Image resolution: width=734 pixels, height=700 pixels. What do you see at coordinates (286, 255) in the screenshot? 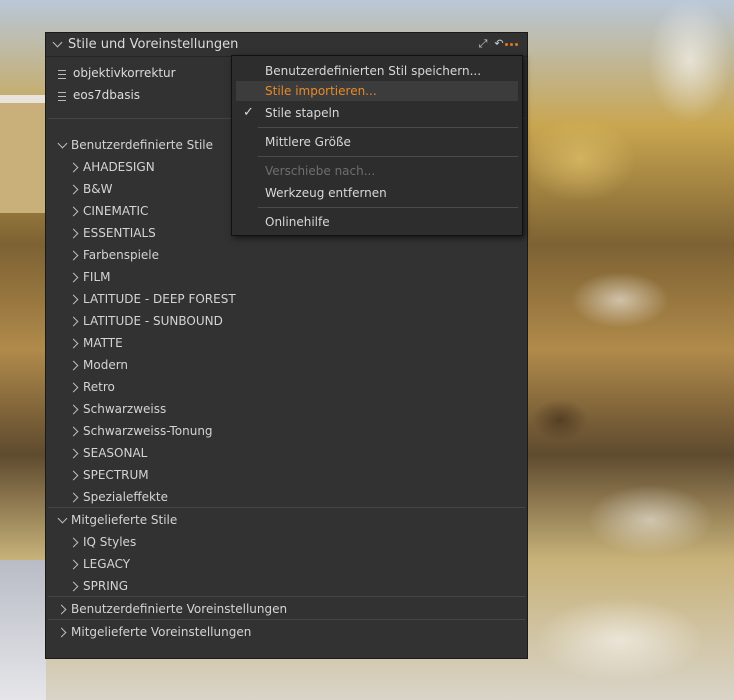
I see `style-folder-item: Farbenspiele` at bounding box center [286, 255].